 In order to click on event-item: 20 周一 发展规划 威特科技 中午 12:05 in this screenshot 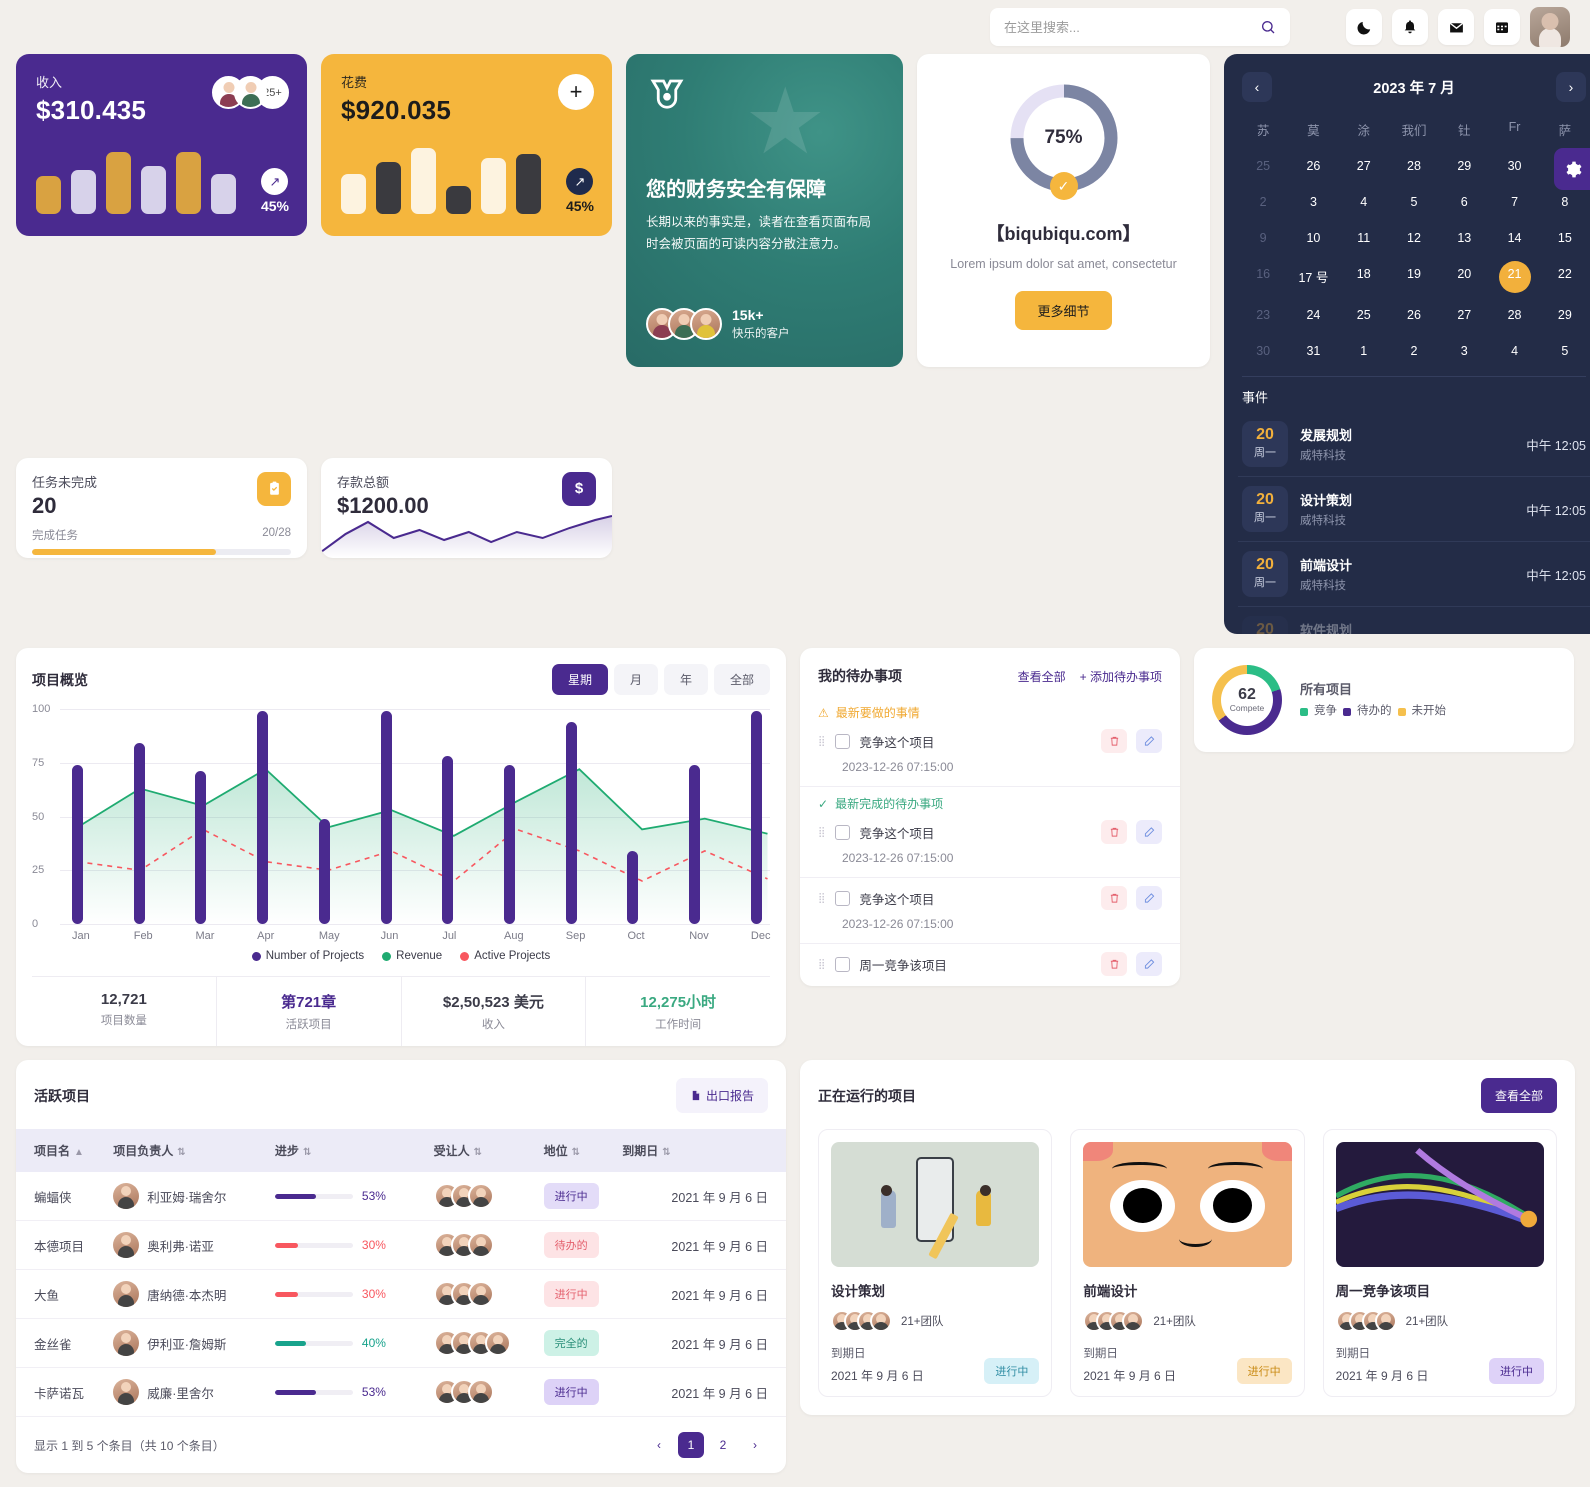, I will do `click(1414, 444)`.